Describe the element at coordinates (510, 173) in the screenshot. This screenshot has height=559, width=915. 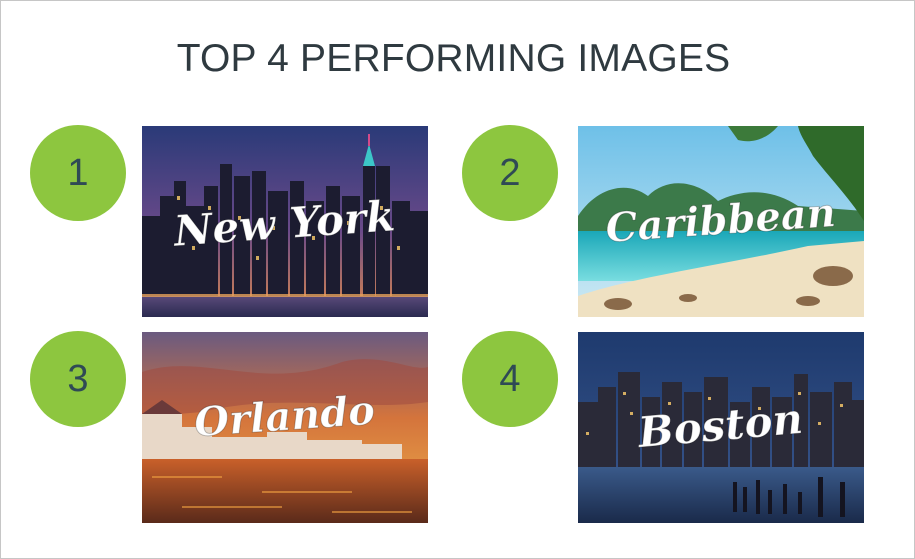
I see `rank-badge-2: 2` at that location.